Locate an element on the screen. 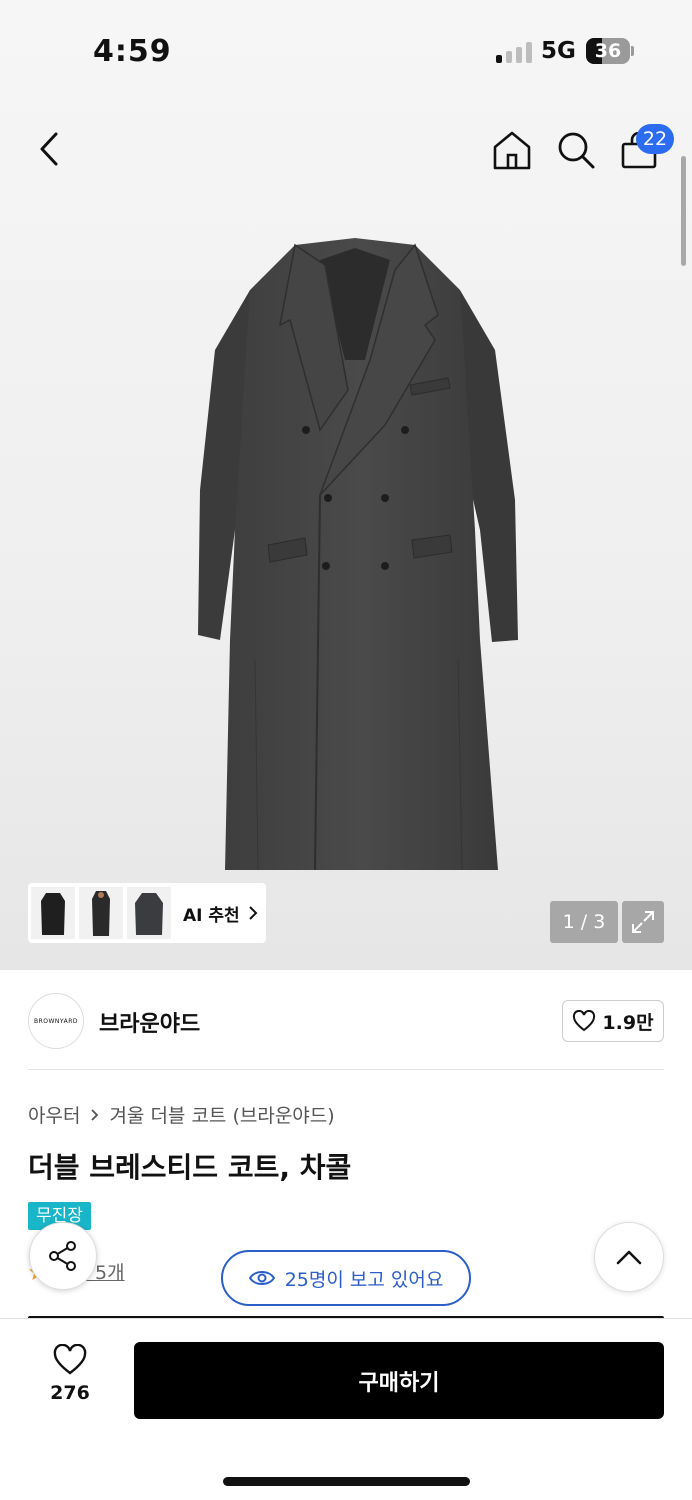  chevron-up-icon is located at coordinates (629, 1257).